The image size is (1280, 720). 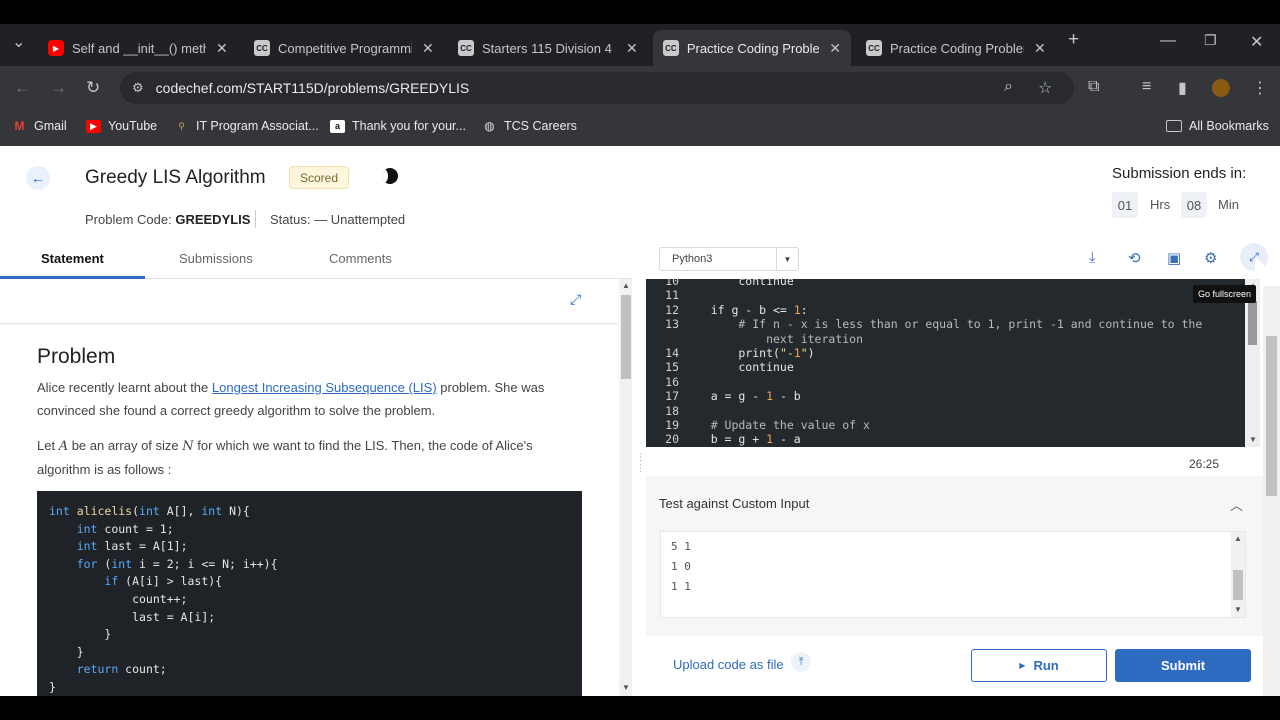 What do you see at coordinates (390, 176) in the screenshot?
I see `theme-toggle-icon` at bounding box center [390, 176].